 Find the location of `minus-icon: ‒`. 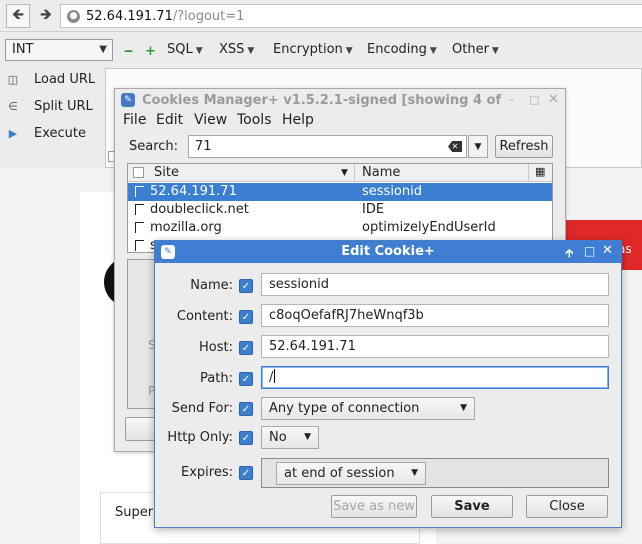

minus-icon: ‒ is located at coordinates (128, 51).